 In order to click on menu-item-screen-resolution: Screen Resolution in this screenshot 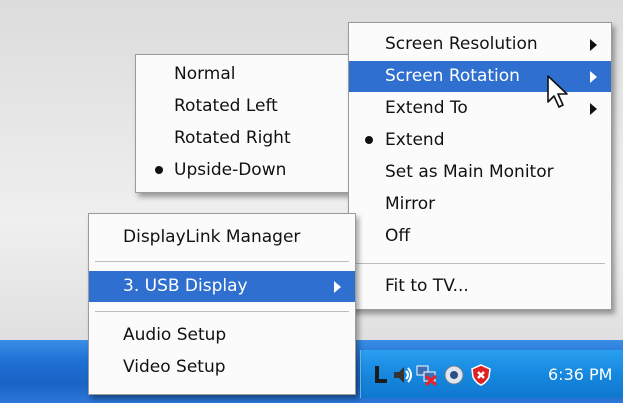, I will do `click(480, 44)`.